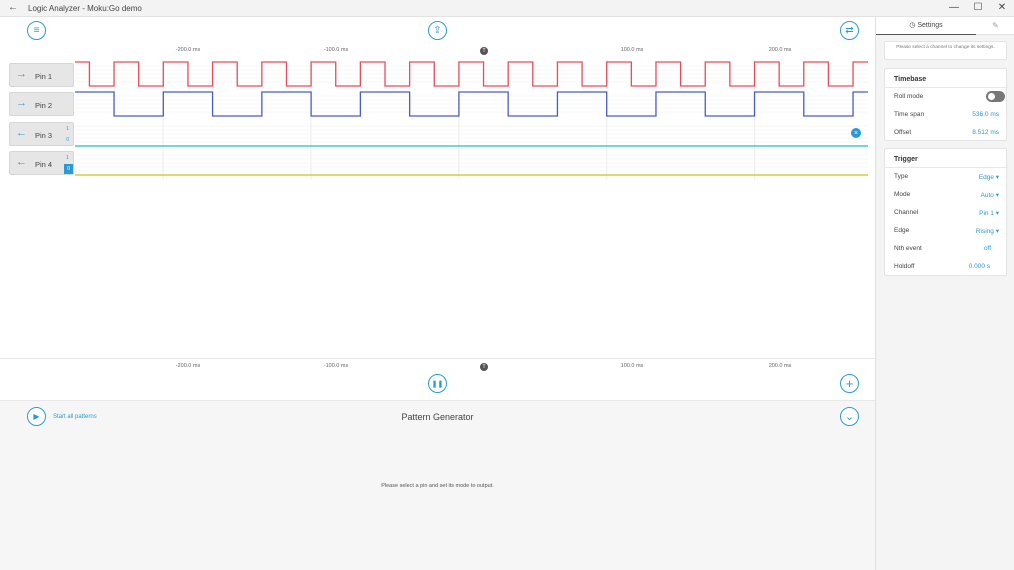 Image resolution: width=1014 pixels, height=570 pixels. Describe the element at coordinates (979, 266) in the screenshot. I see `holdoff-value: 0.000 s` at that location.